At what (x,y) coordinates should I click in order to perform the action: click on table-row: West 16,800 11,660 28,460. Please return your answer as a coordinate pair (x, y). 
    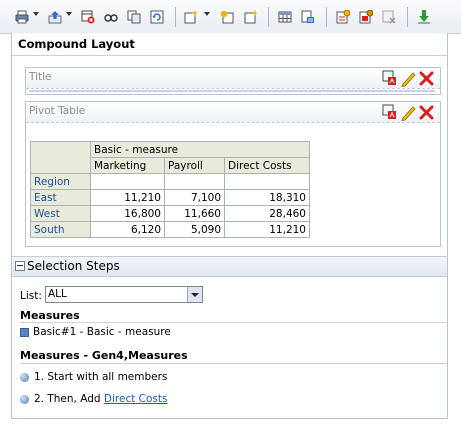
    Looking at the image, I should click on (170, 213).